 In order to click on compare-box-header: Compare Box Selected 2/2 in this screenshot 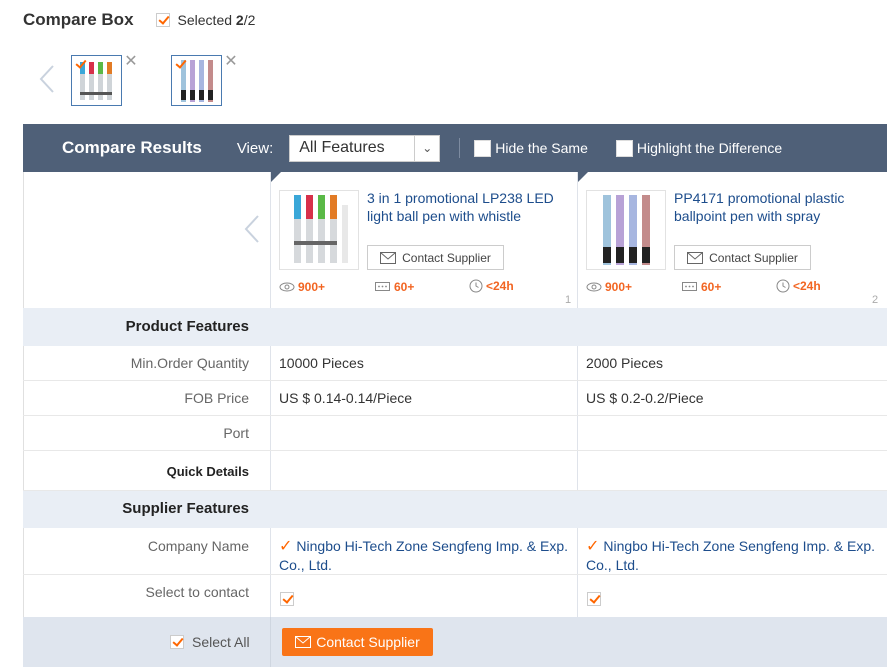, I will do `click(139, 20)`.